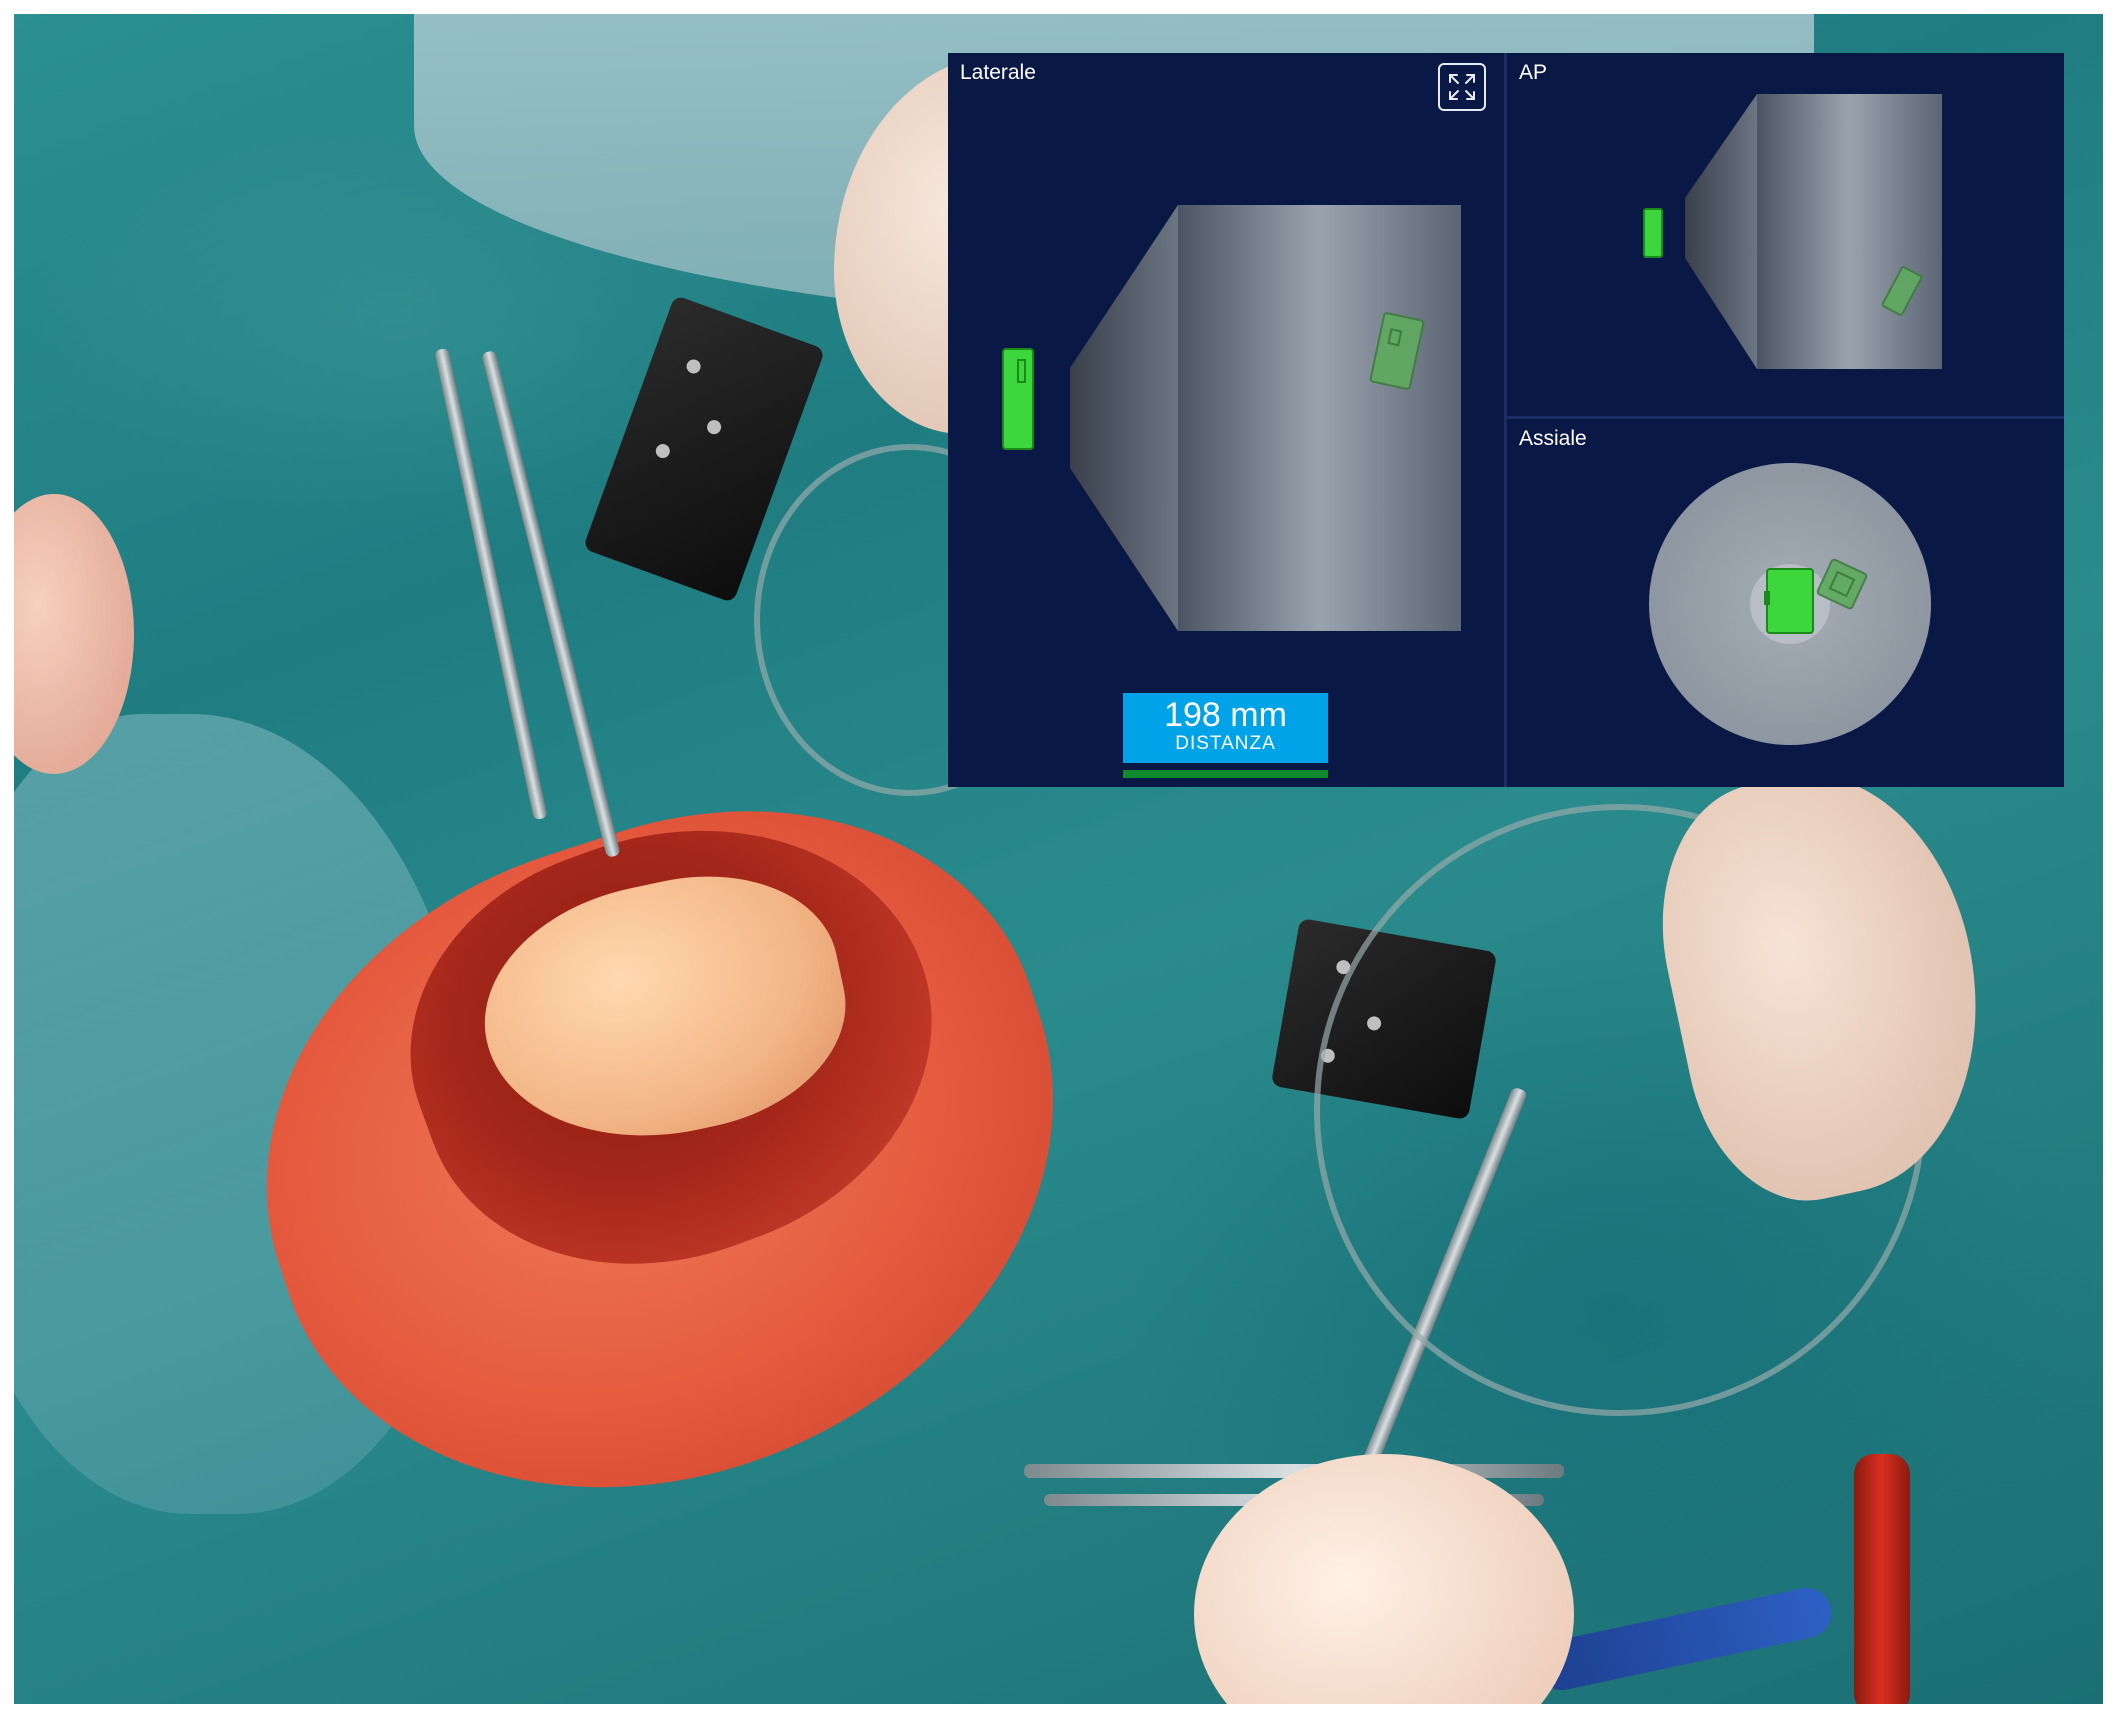 Image resolution: width=2117 pixels, height=1718 pixels. I want to click on instrument-marker-detail, so click(1767, 598).